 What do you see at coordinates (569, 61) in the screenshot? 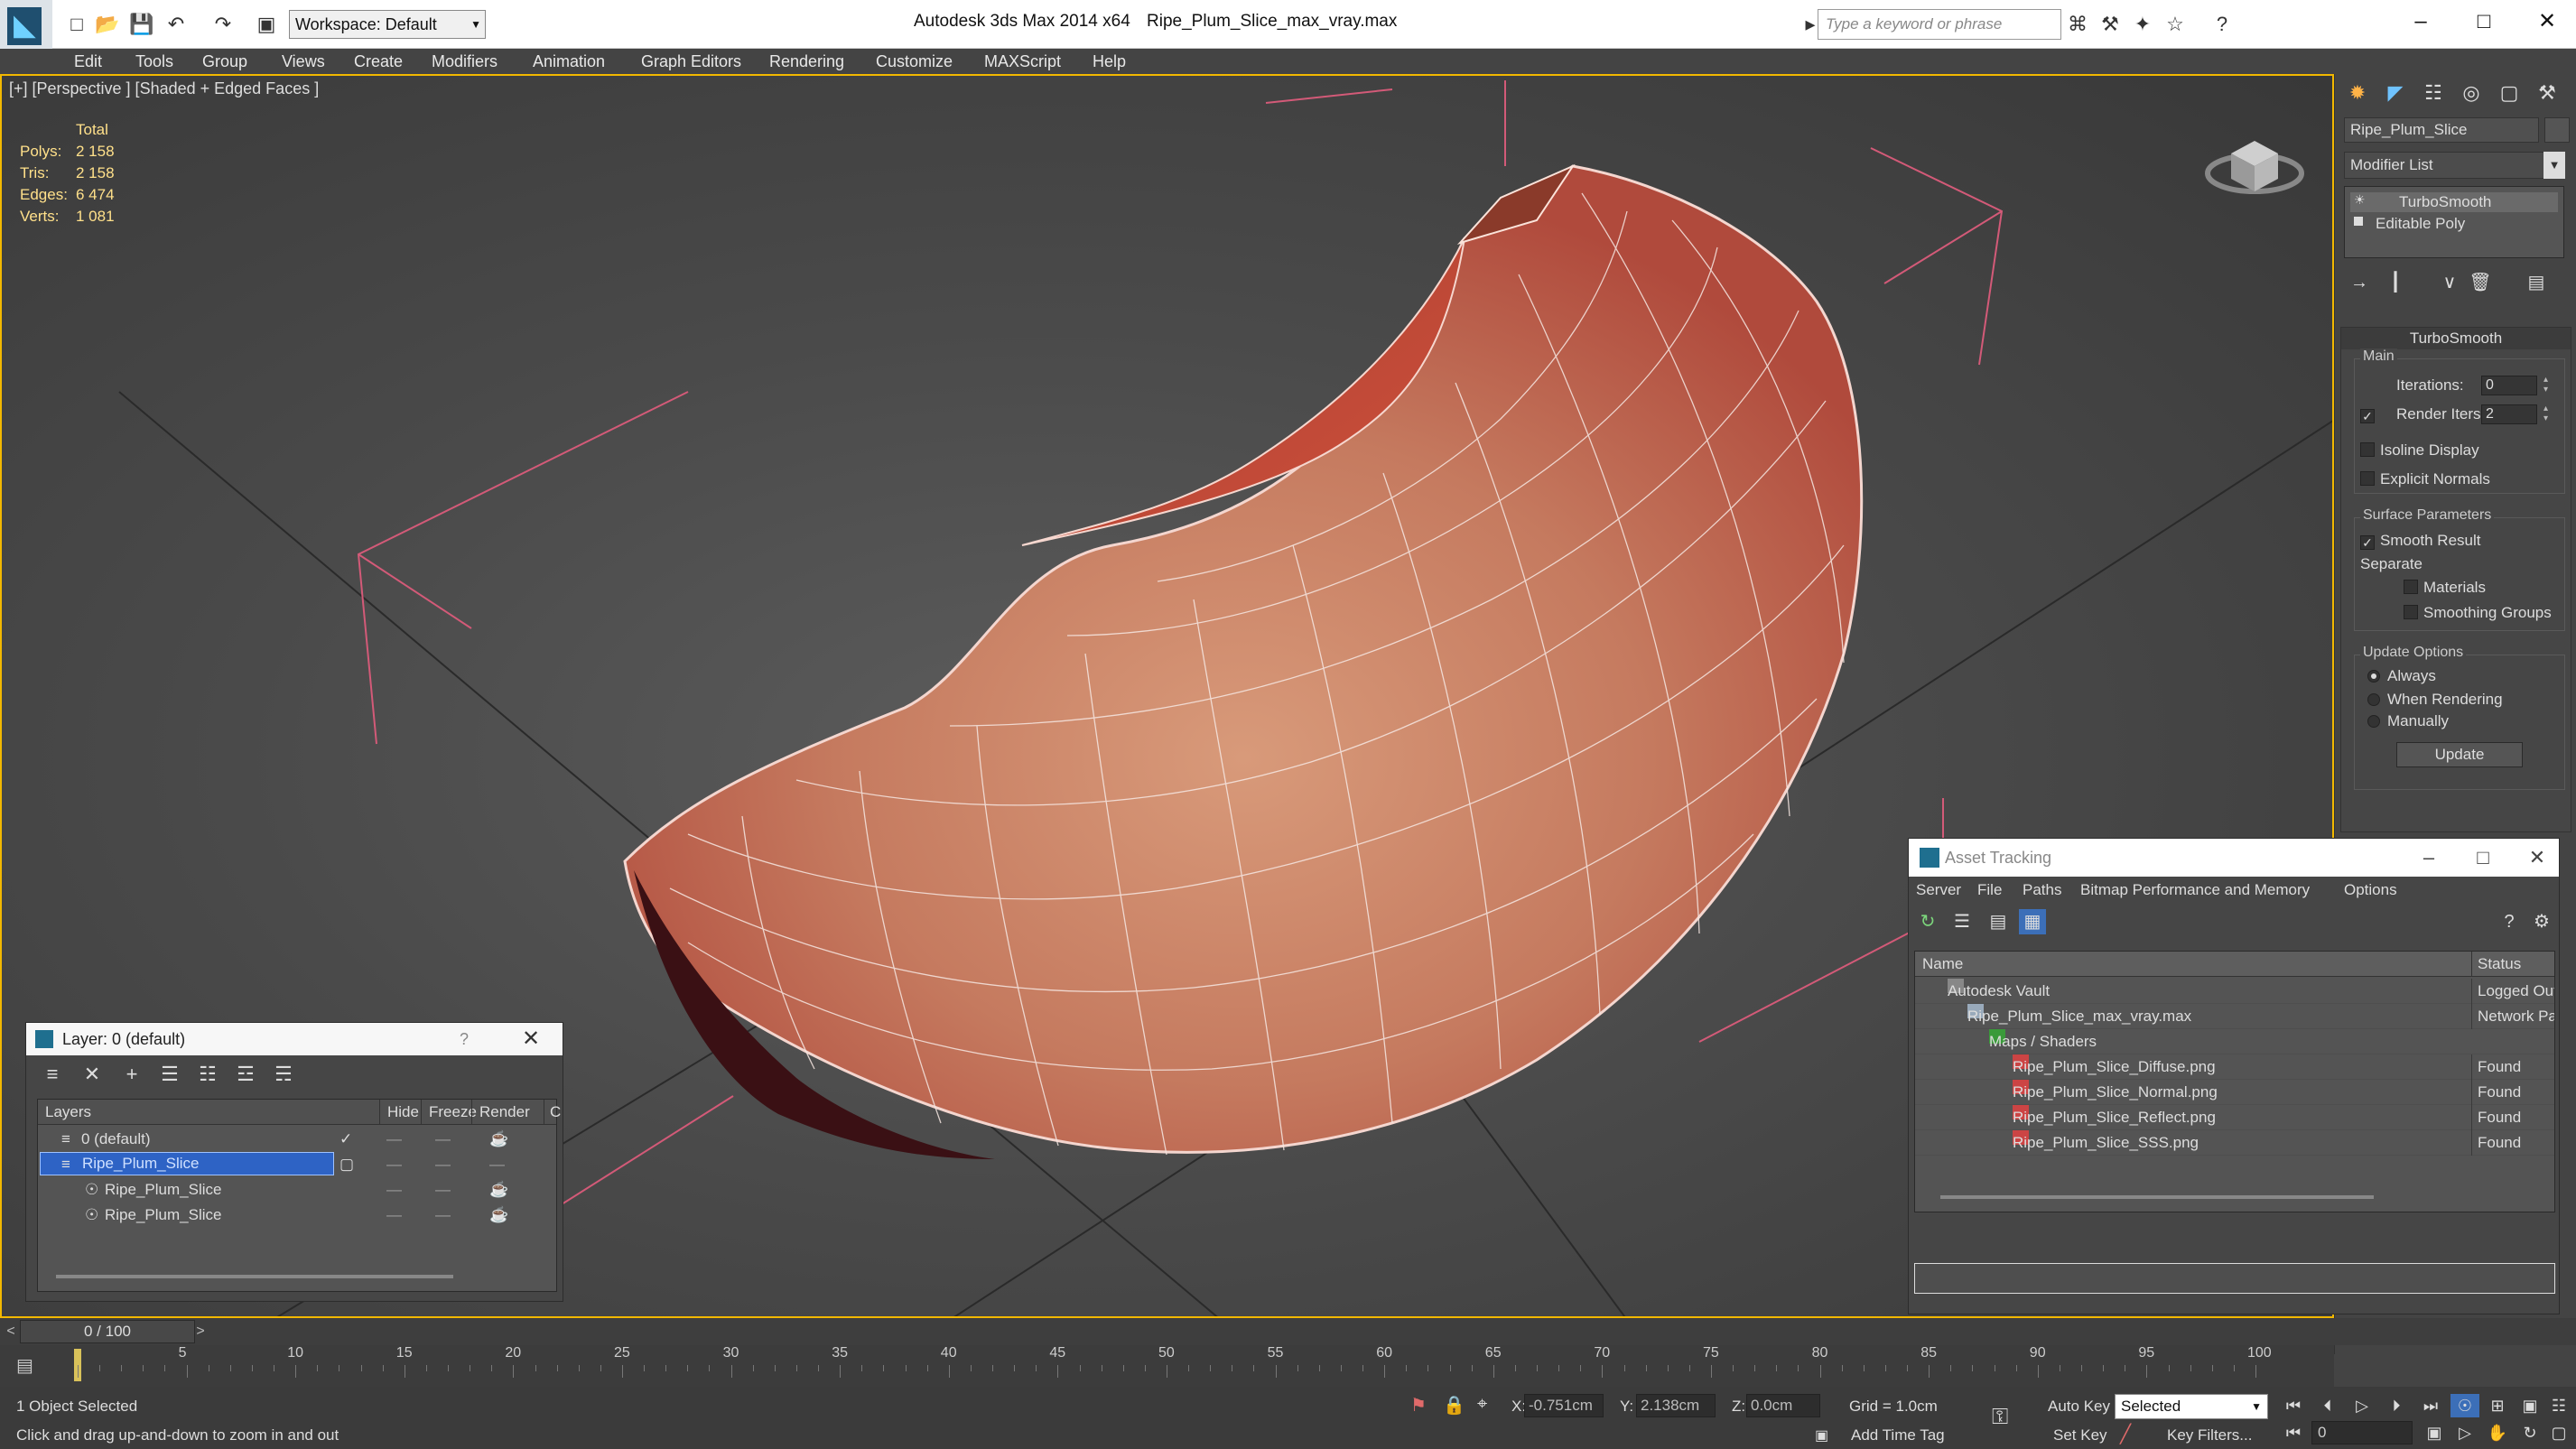
I see `menu-animation: Animation` at bounding box center [569, 61].